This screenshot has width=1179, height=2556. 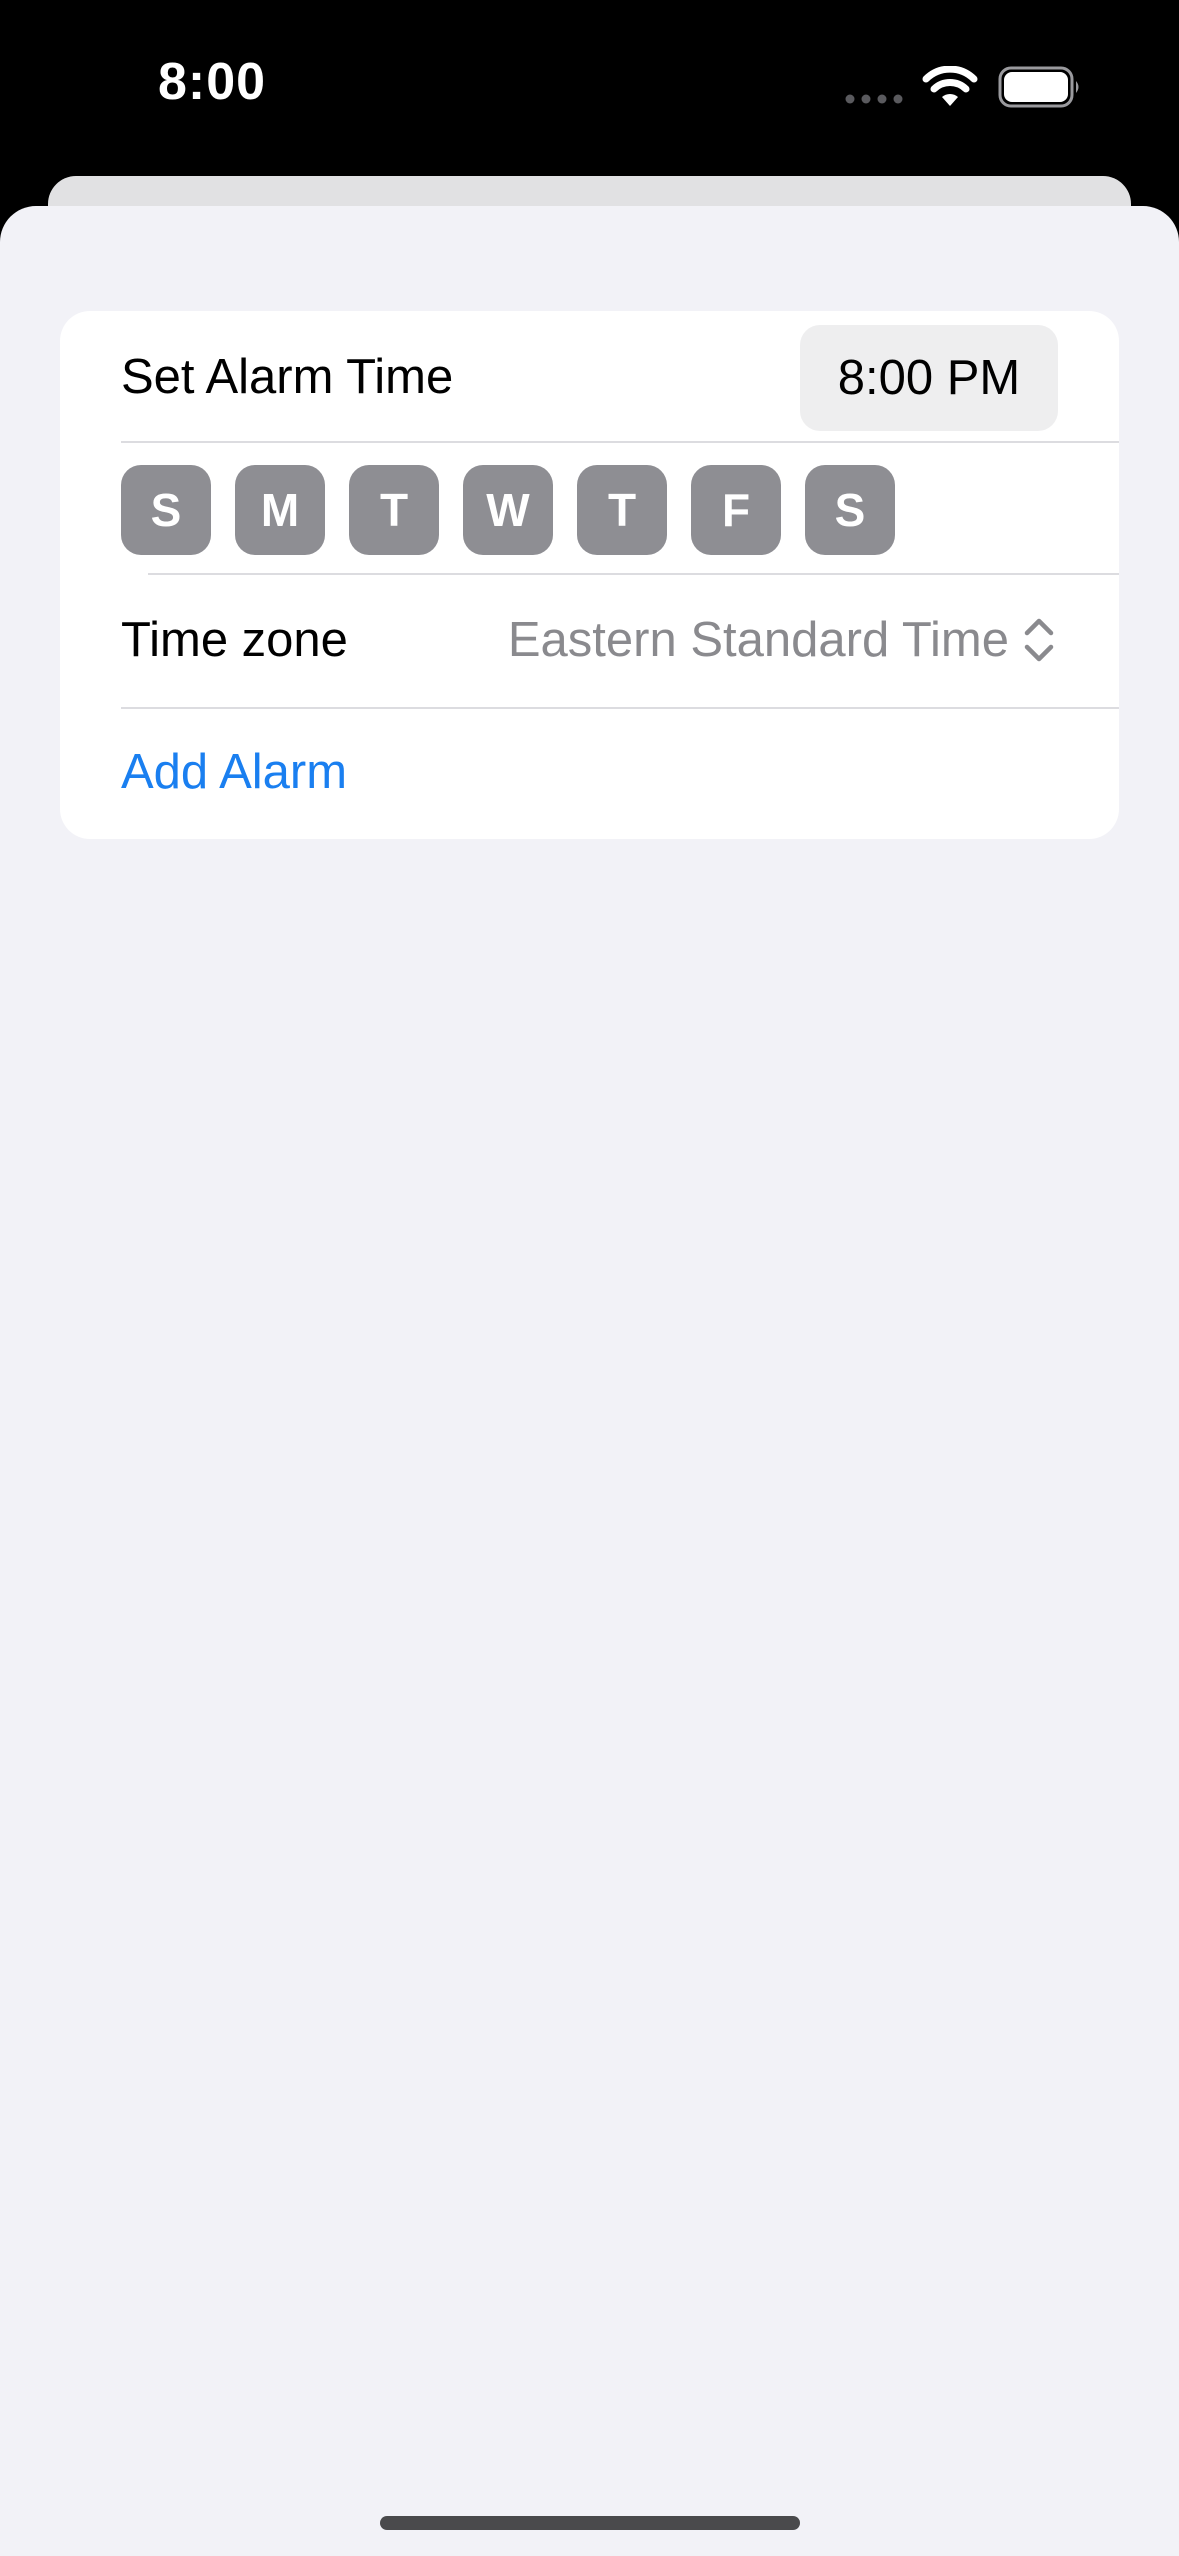 What do you see at coordinates (622, 510) in the screenshot?
I see `day-button-thursday: T` at bounding box center [622, 510].